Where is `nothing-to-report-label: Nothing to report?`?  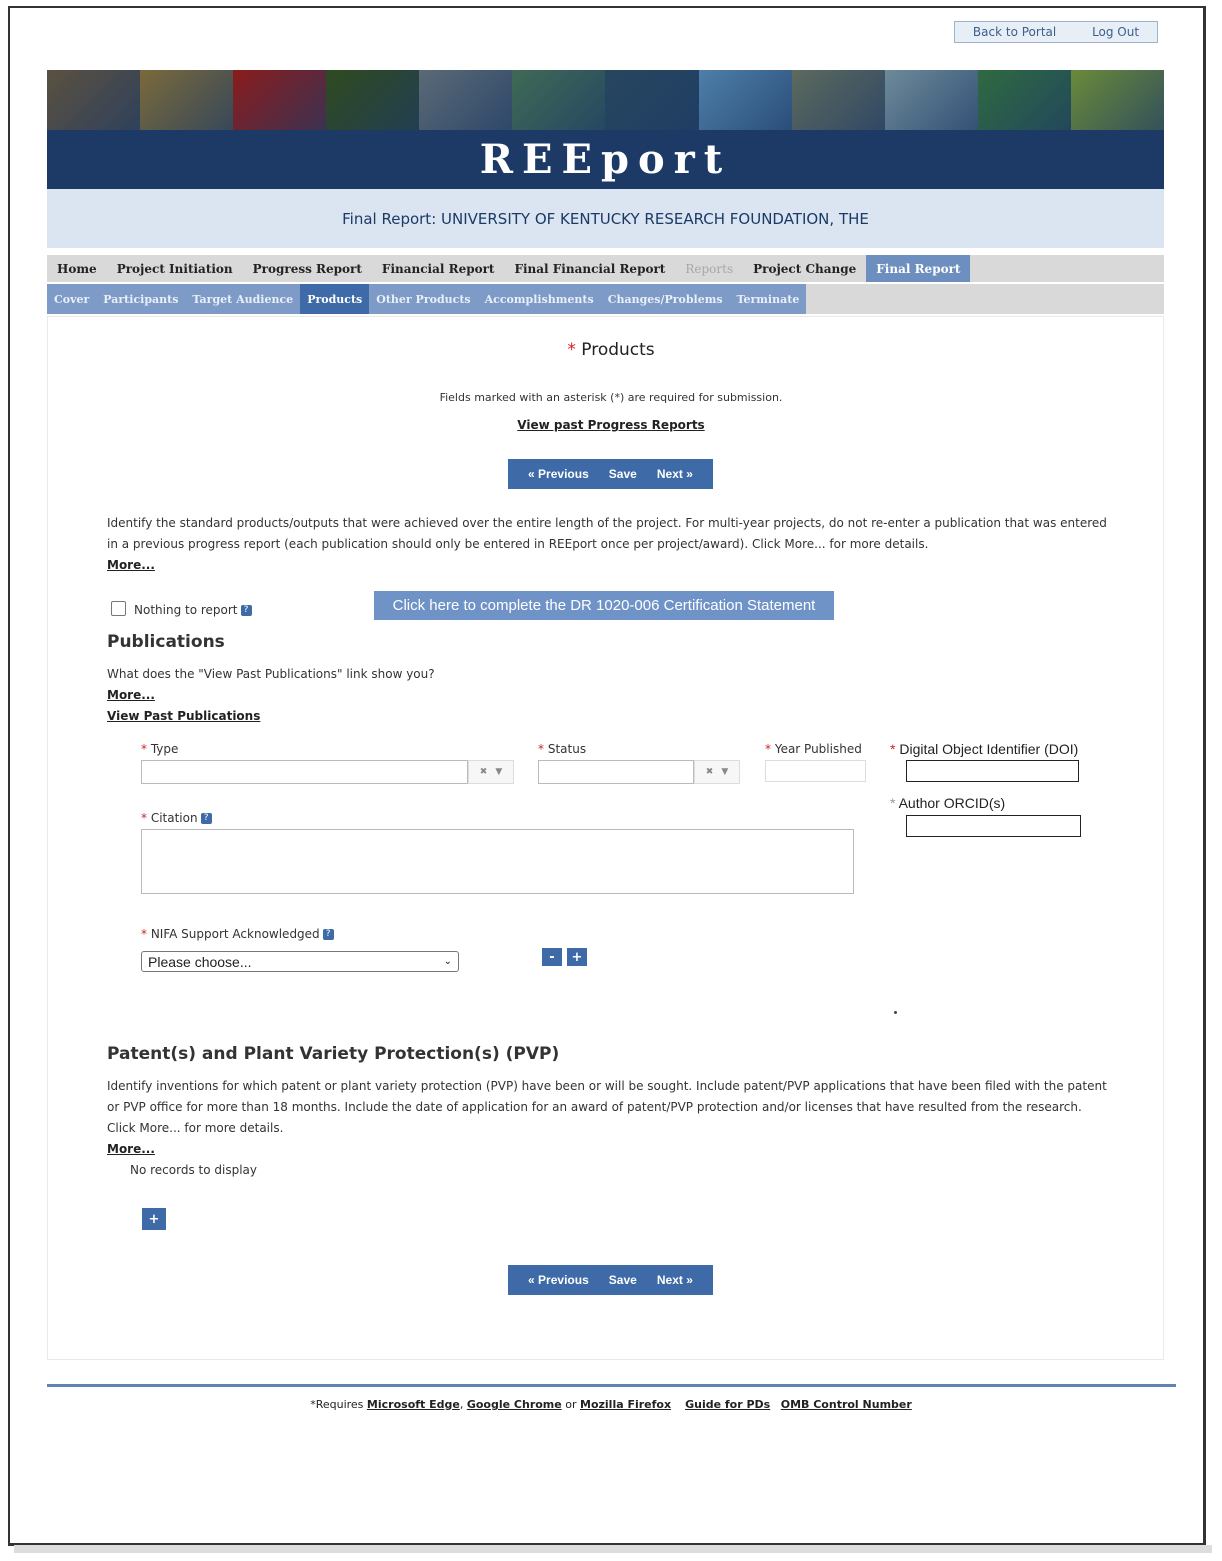 nothing-to-report-label: Nothing to report? is located at coordinates (193, 610).